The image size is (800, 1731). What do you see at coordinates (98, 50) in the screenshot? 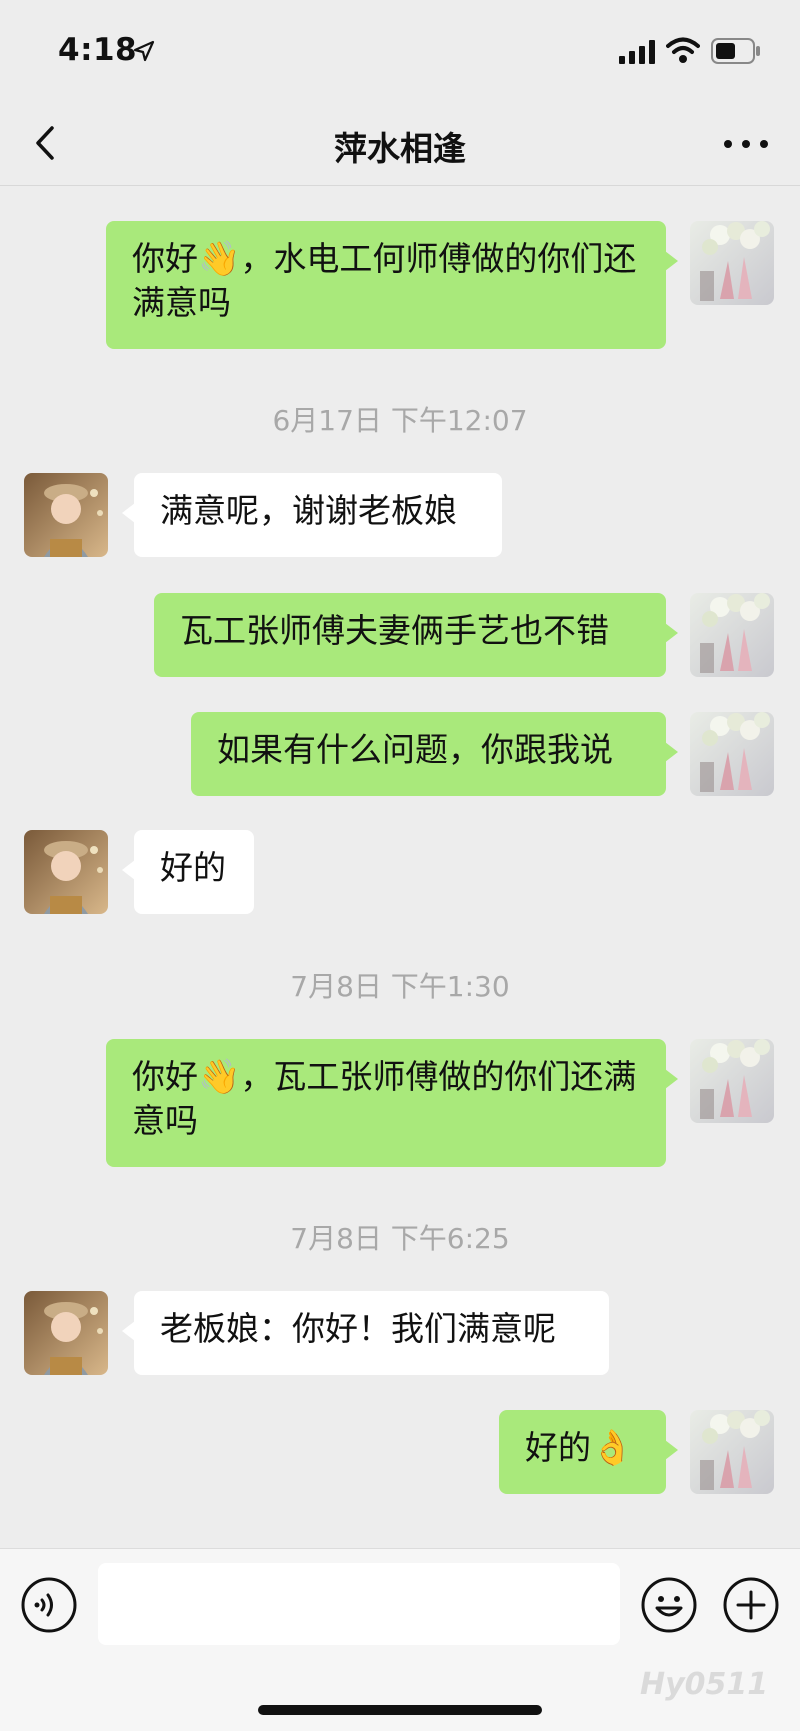
I see `status-time: 4:18` at bounding box center [98, 50].